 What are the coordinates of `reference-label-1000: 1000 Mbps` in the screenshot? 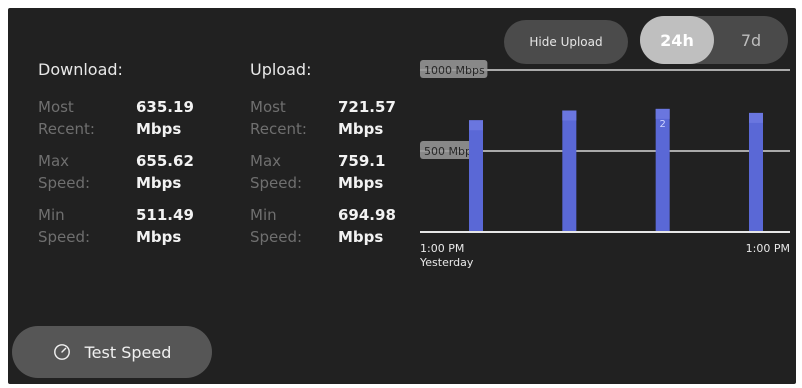 It's located at (454, 70).